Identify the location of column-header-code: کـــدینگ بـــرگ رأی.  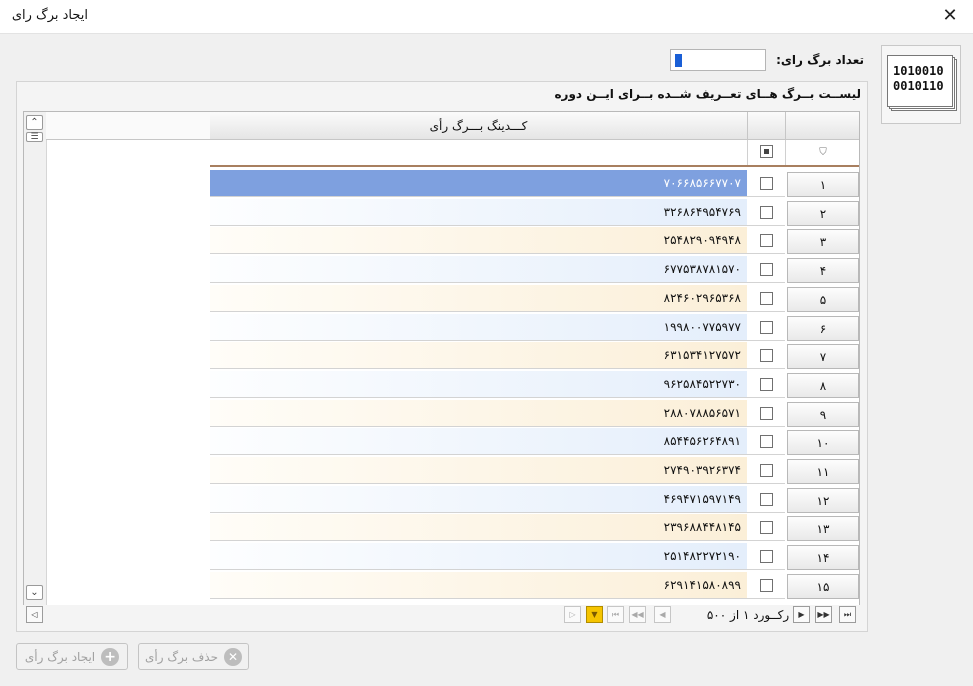
(479, 126).